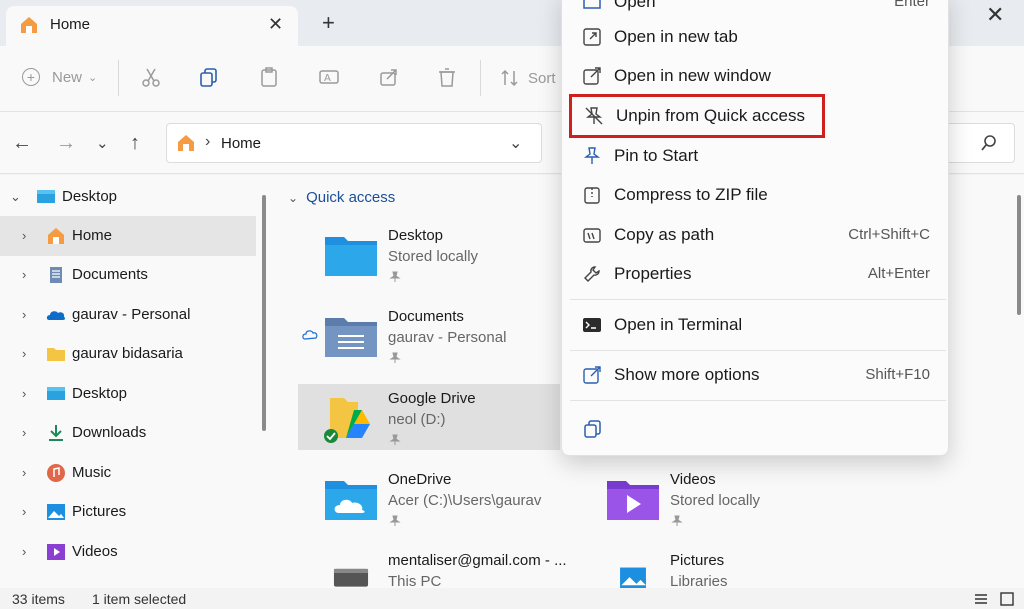 The height and width of the screenshot is (609, 1024). I want to click on menu-item-properties: Properties Alt+Enter, so click(756, 274).